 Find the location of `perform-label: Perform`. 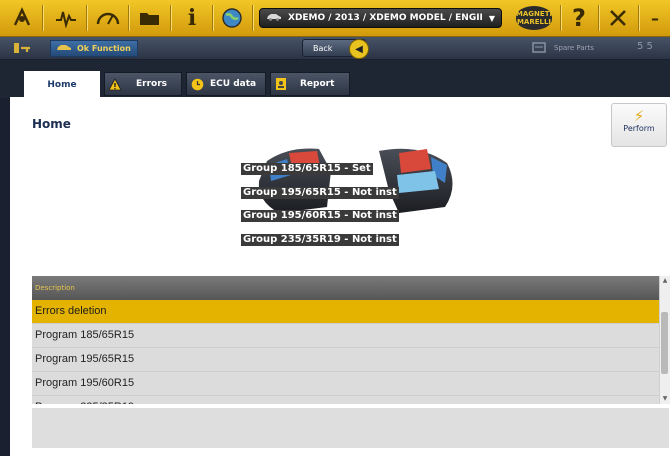

perform-label: Perform is located at coordinates (639, 128).